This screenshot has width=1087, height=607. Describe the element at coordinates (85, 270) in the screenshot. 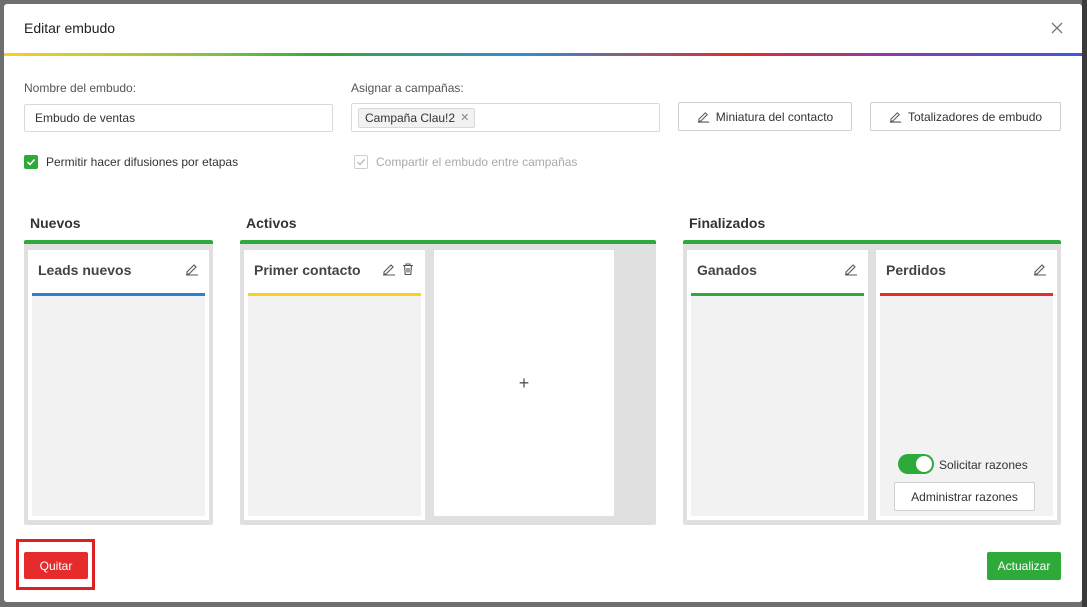

I see `stage-title: Leads nuevos` at that location.